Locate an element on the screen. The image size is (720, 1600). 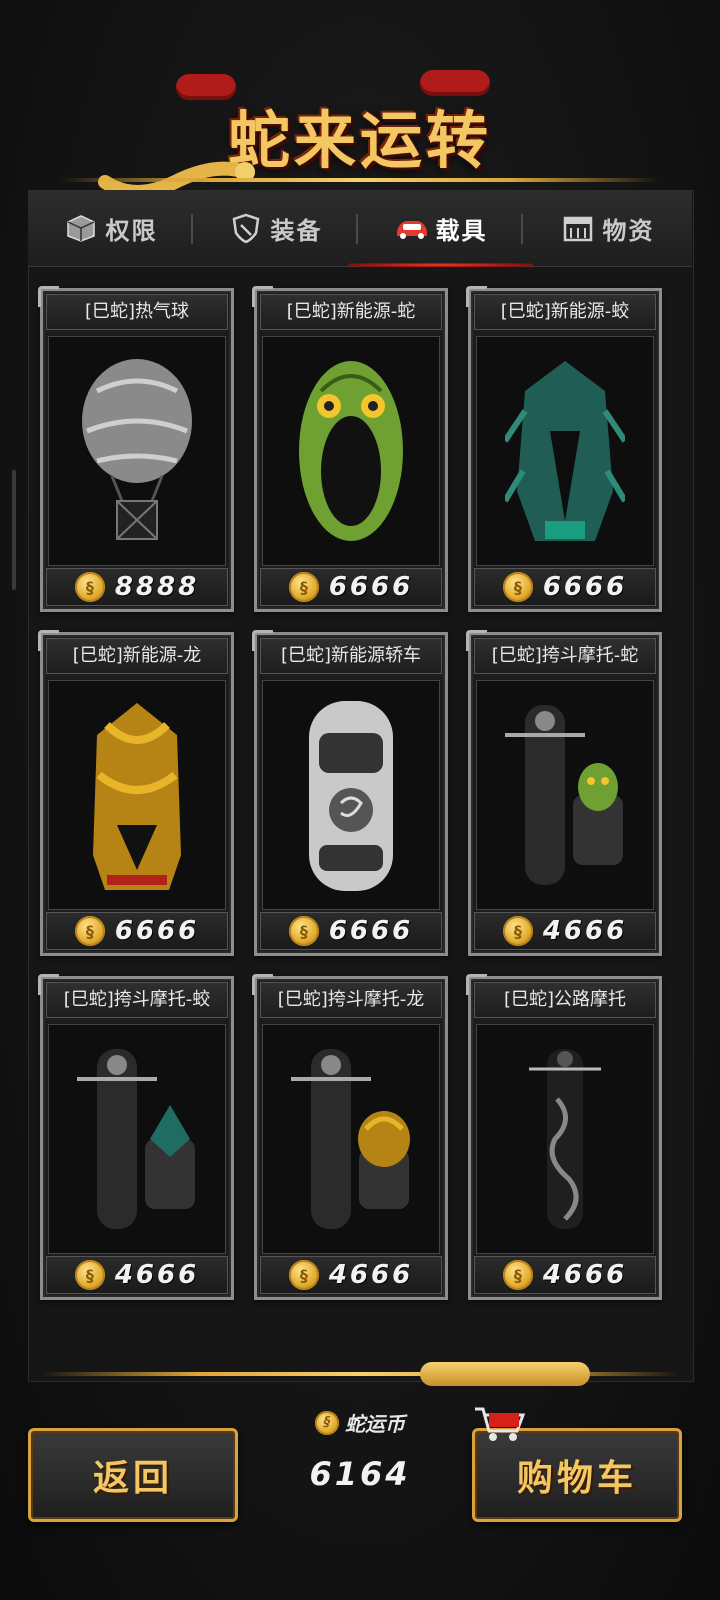
snake-tail-decoration is located at coordinates (505, 1374).